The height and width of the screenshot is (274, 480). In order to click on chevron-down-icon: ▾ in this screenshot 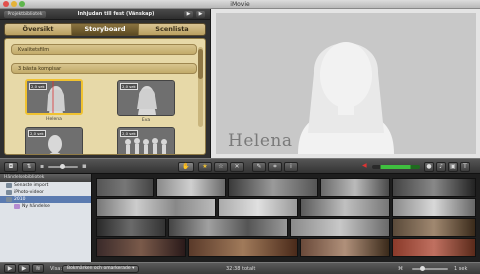, I will do `click(133, 268)`.